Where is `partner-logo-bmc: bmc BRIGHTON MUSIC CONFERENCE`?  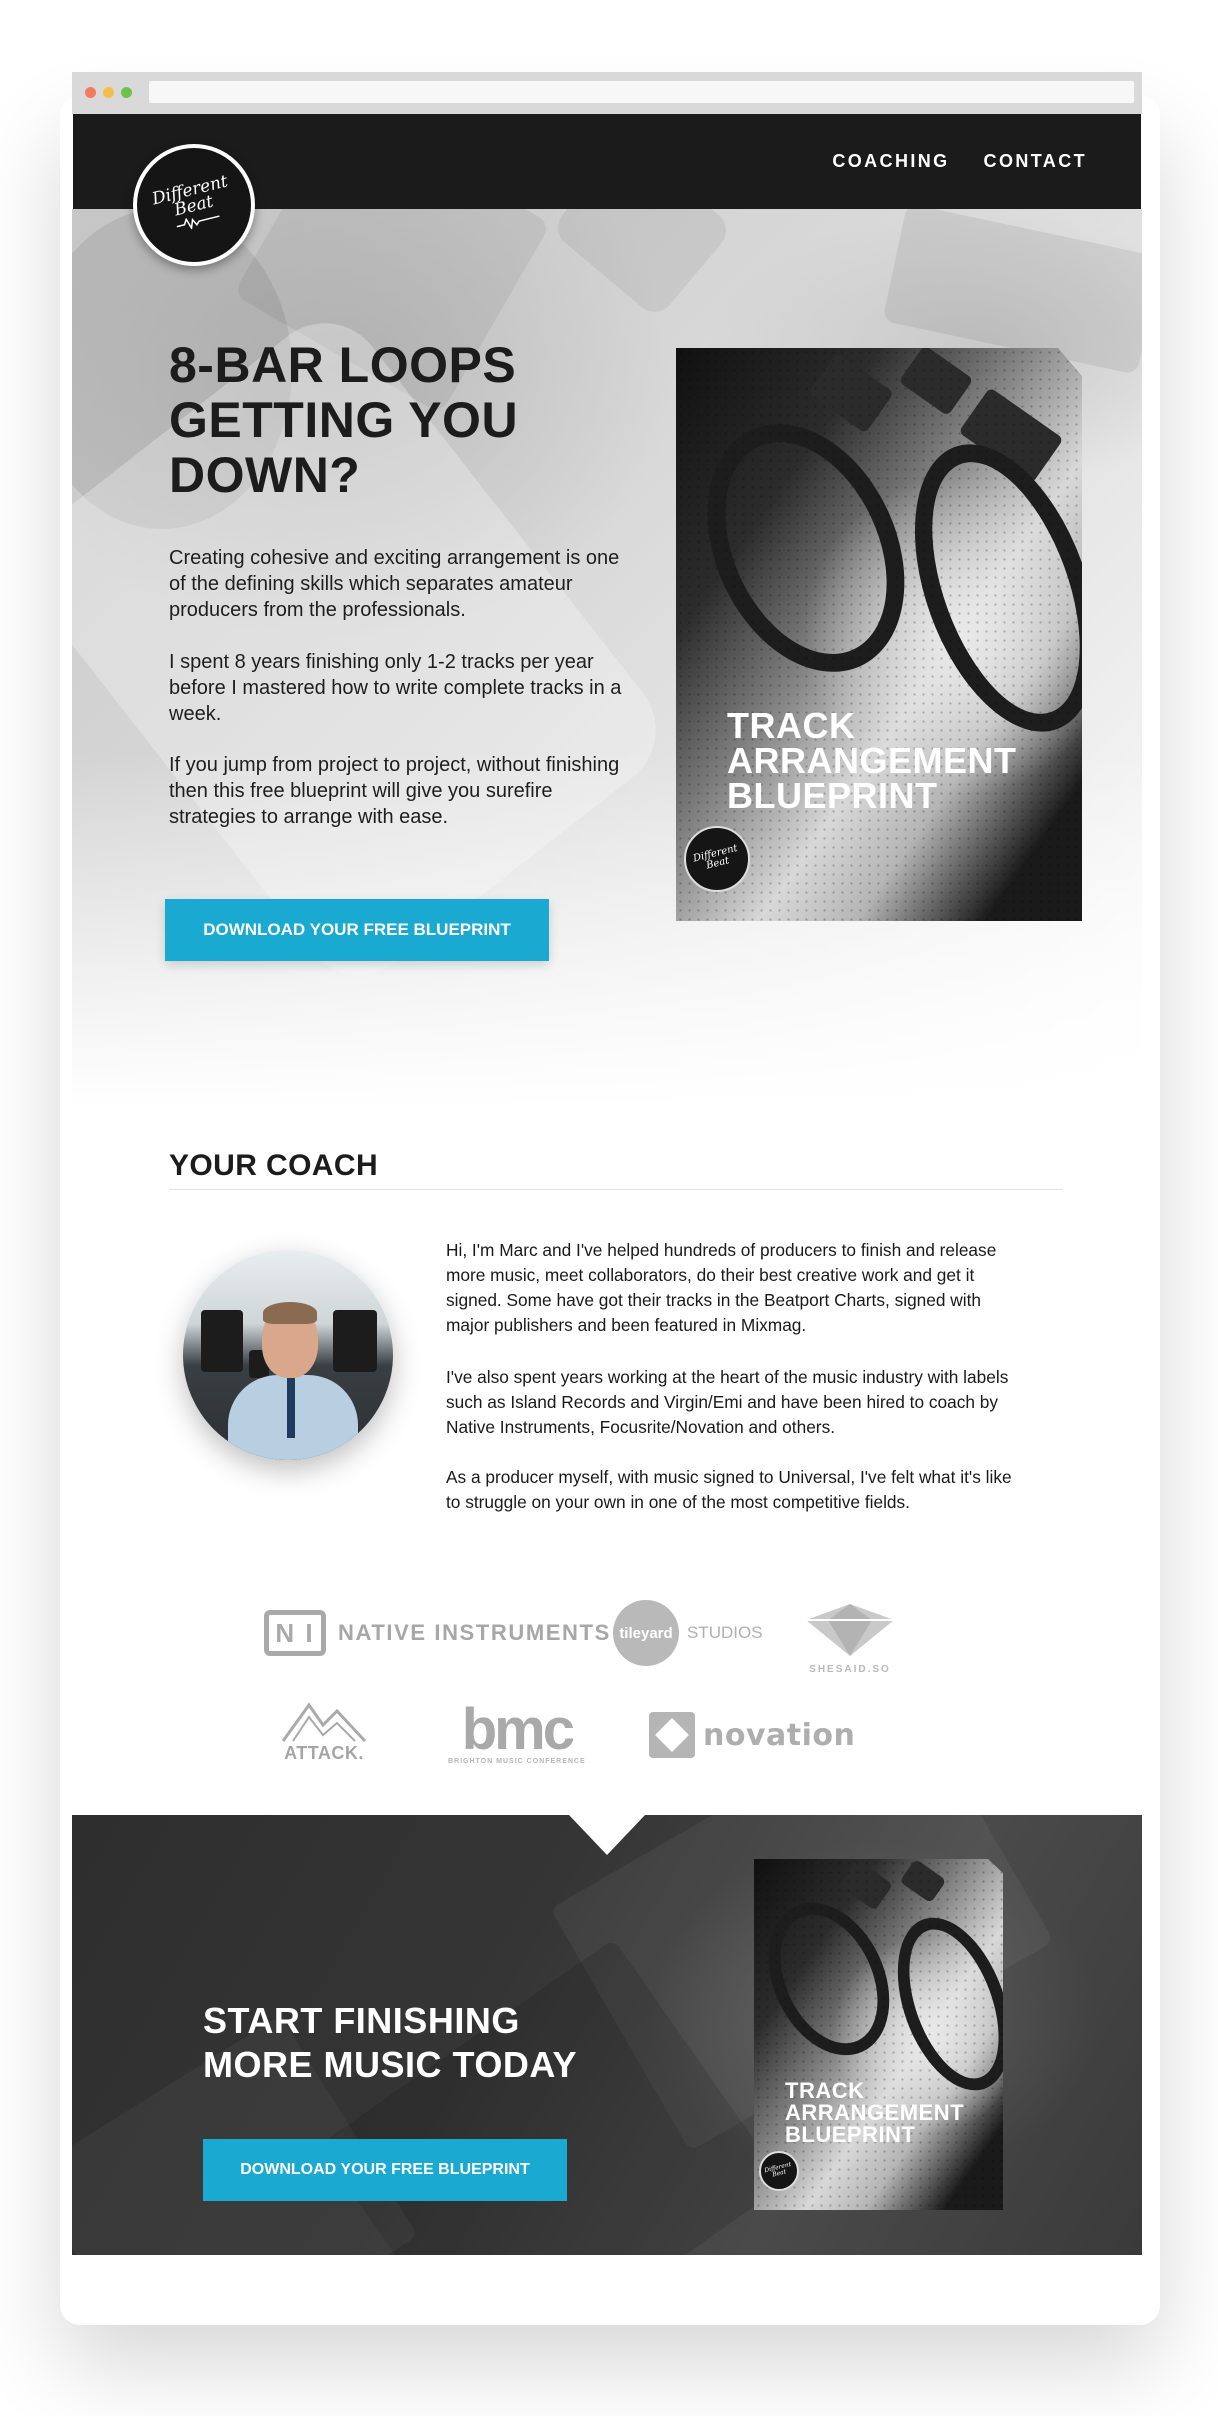 partner-logo-bmc: bmc BRIGHTON MUSIC CONFERENCE is located at coordinates (517, 1731).